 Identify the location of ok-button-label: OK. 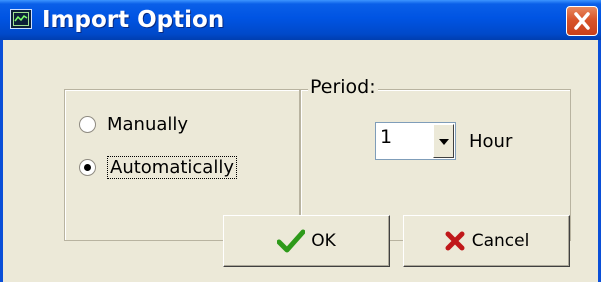
(323, 241).